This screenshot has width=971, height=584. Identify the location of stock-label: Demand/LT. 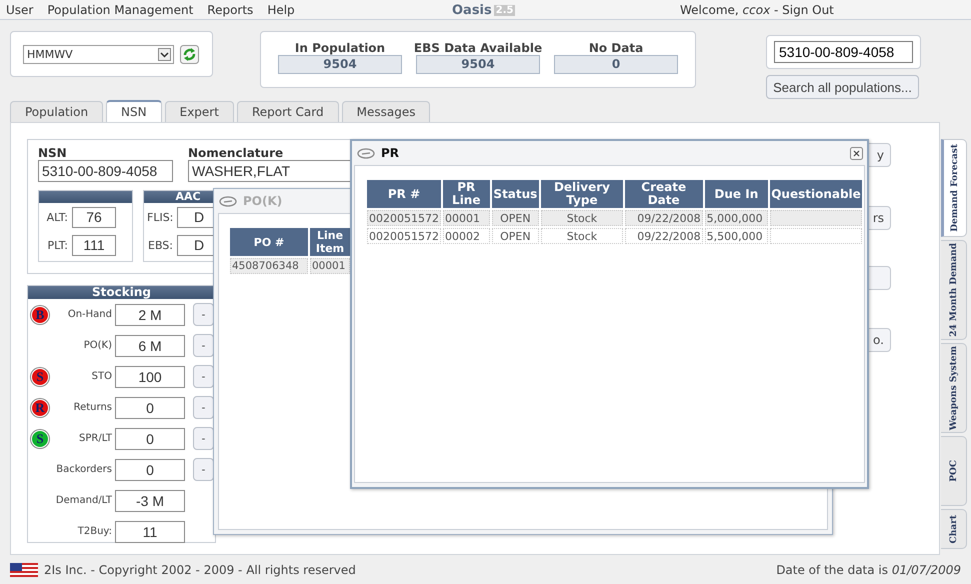
(83, 500).